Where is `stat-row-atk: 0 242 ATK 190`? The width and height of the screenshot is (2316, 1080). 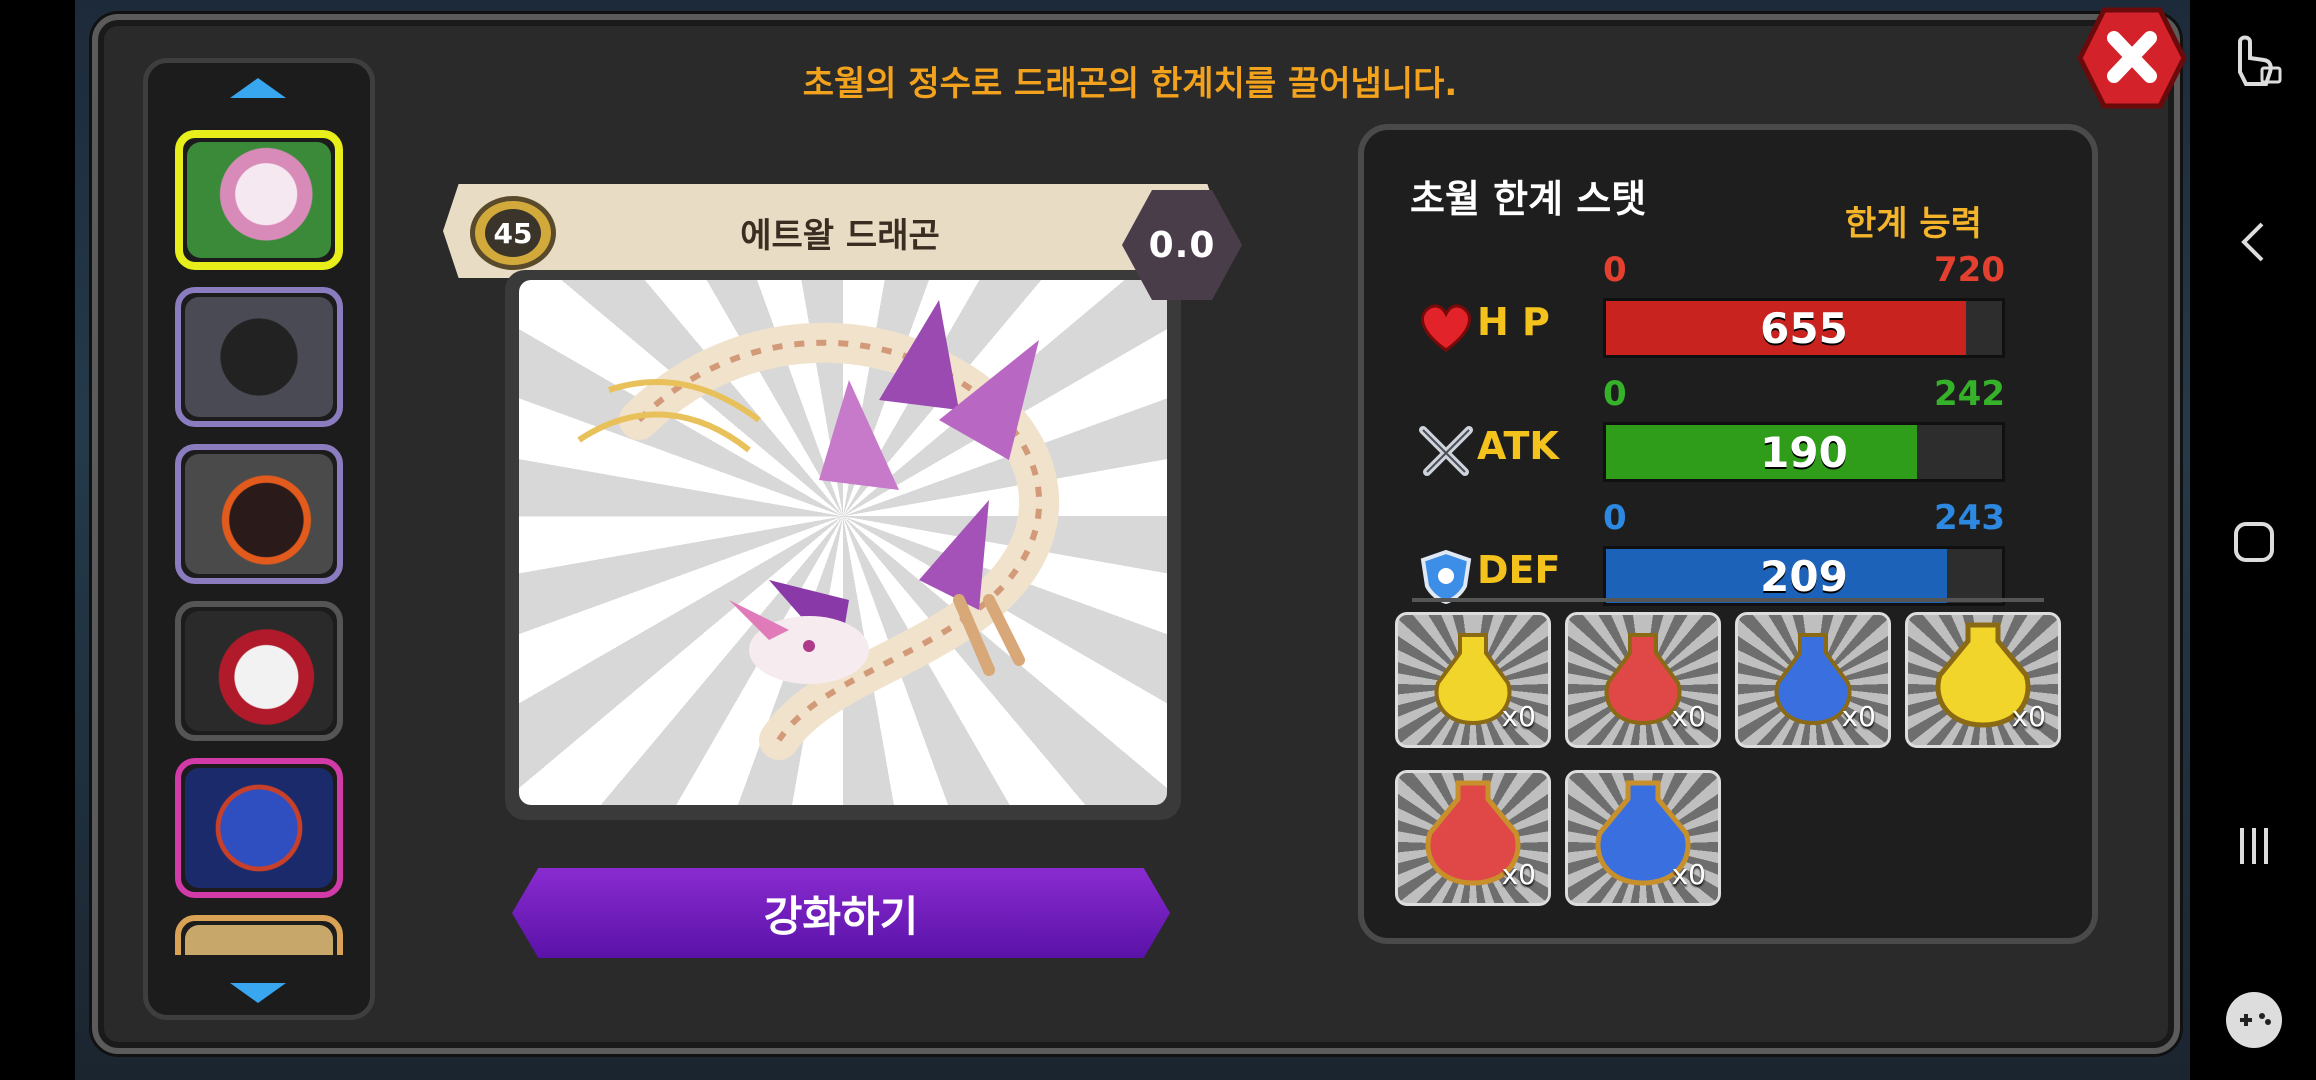 stat-row-atk: 0 242 ATK 190 is located at coordinates (1710, 434).